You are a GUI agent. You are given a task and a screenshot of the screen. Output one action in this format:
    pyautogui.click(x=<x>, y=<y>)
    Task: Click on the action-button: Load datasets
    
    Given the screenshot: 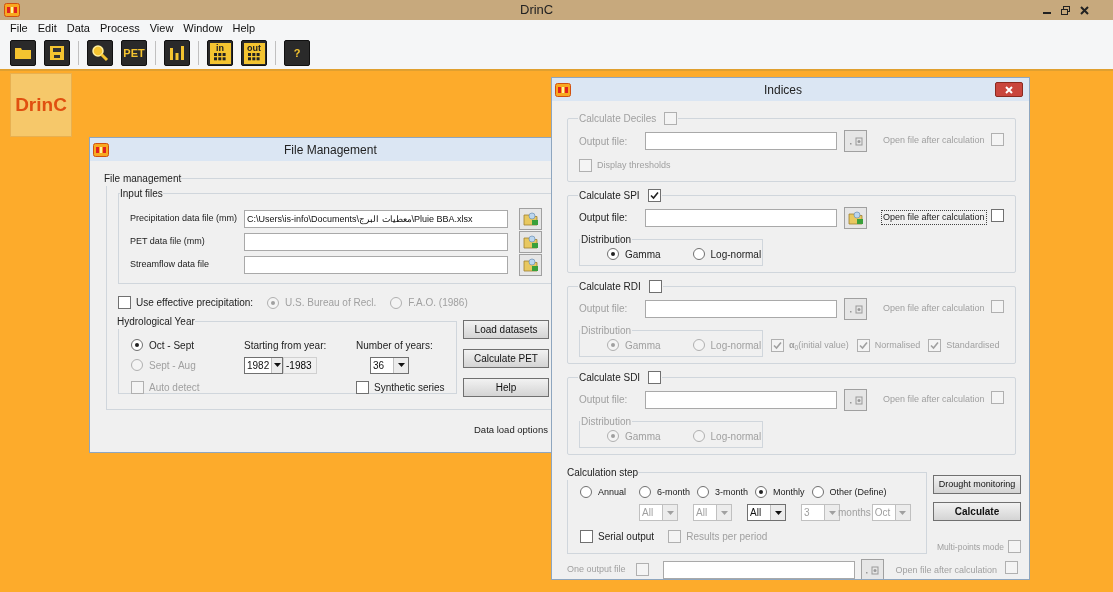 What is the action you would take?
    pyautogui.click(x=506, y=329)
    